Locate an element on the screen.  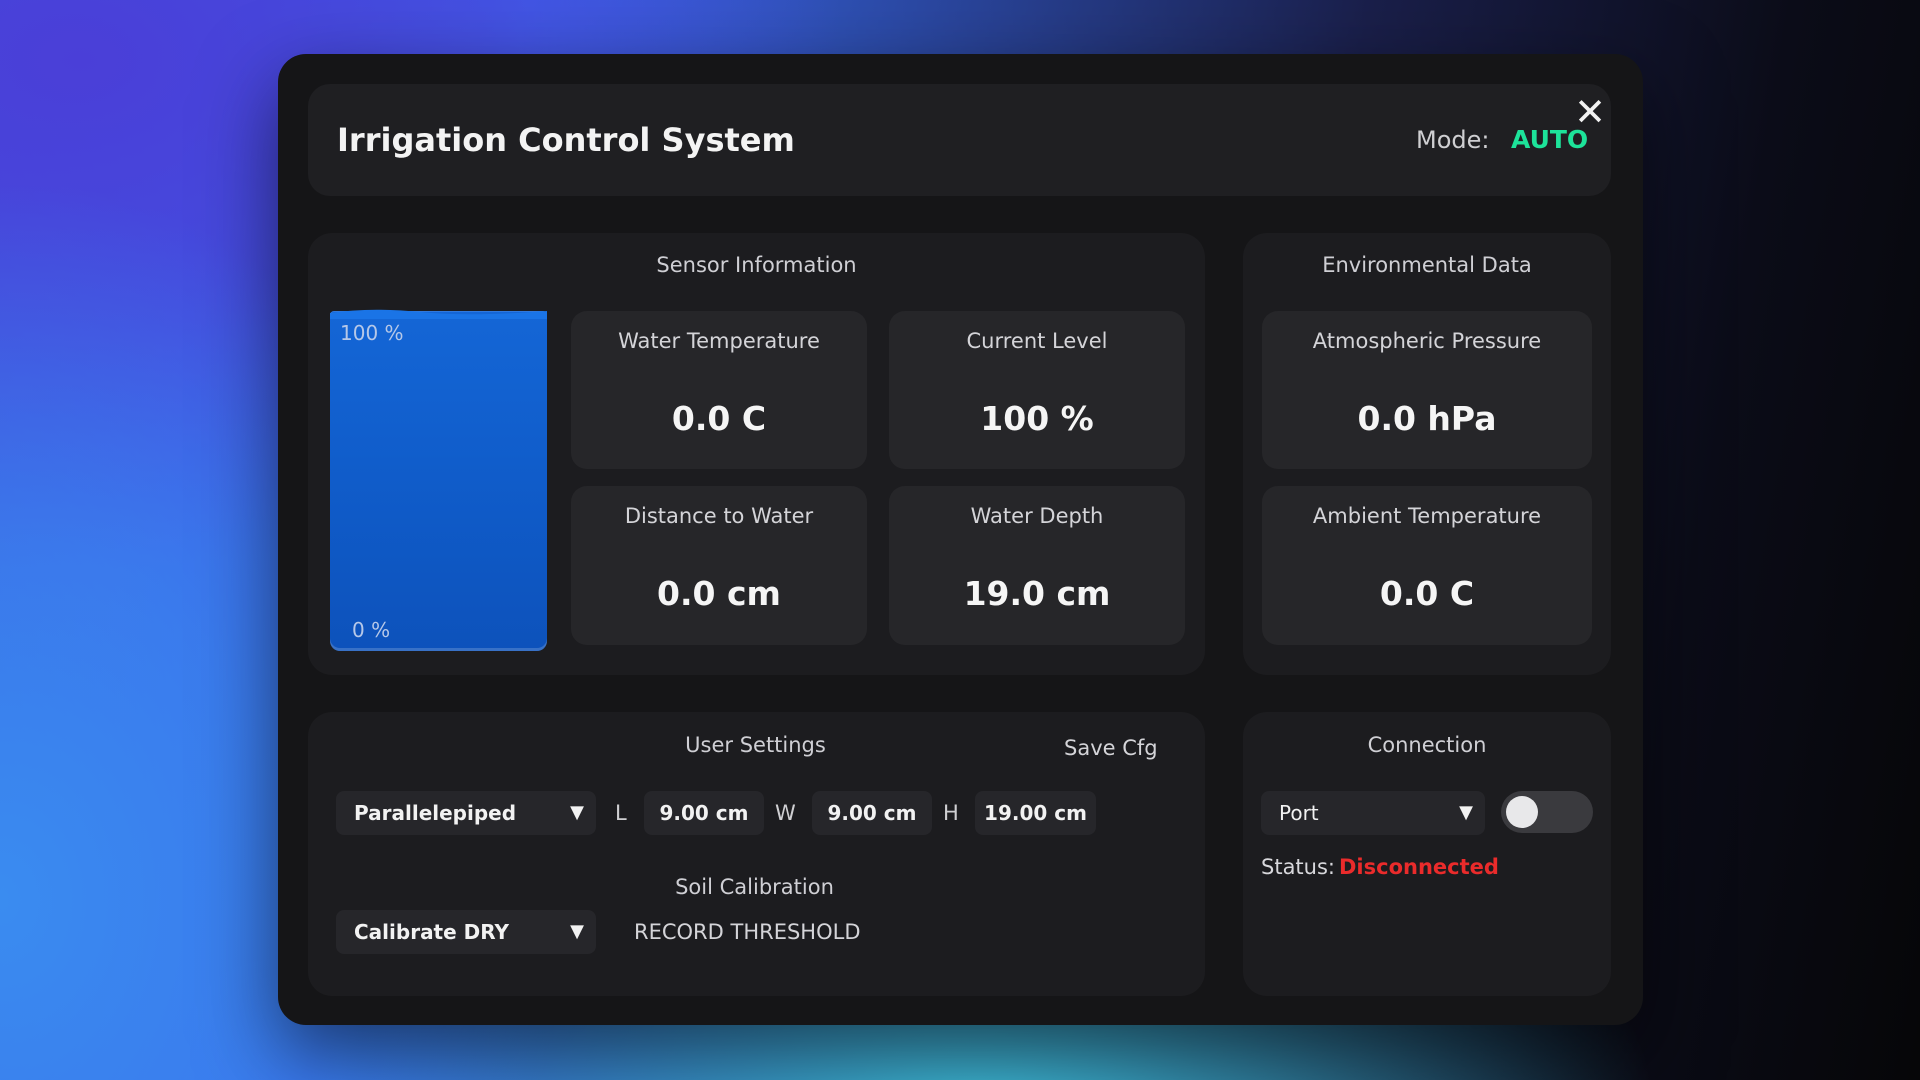
length-label: L is located at coordinates (621, 813).